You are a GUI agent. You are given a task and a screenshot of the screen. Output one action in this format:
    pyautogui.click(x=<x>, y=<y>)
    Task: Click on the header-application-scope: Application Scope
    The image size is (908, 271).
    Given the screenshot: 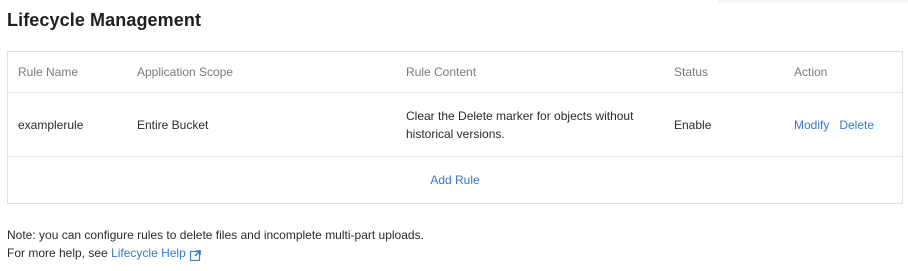 What is the action you would take?
    pyautogui.click(x=185, y=72)
    